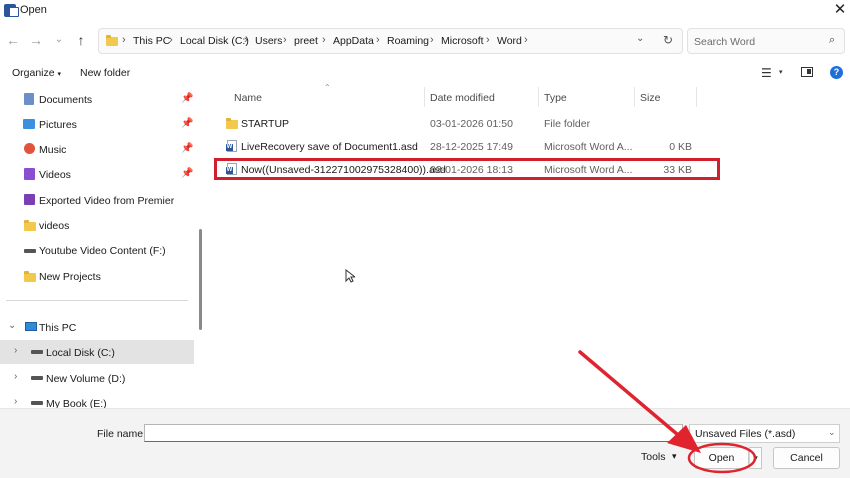 Image resolution: width=850 pixels, height=478 pixels. What do you see at coordinates (667, 412) in the screenshot?
I see `annotation-arrow` at bounding box center [667, 412].